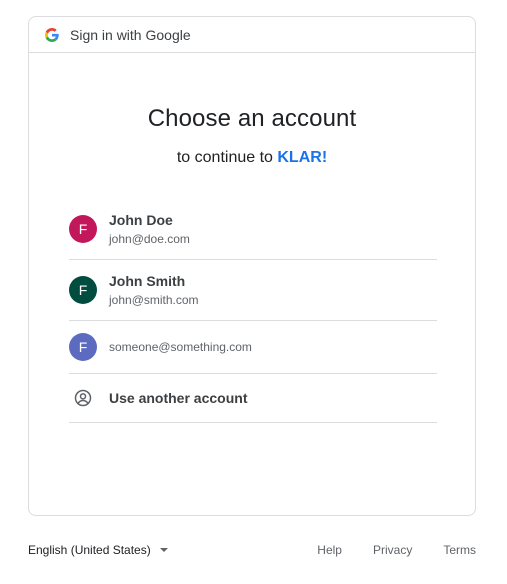 This screenshot has height=584, width=507. I want to click on use-another-account-label: Use another account, so click(178, 398).